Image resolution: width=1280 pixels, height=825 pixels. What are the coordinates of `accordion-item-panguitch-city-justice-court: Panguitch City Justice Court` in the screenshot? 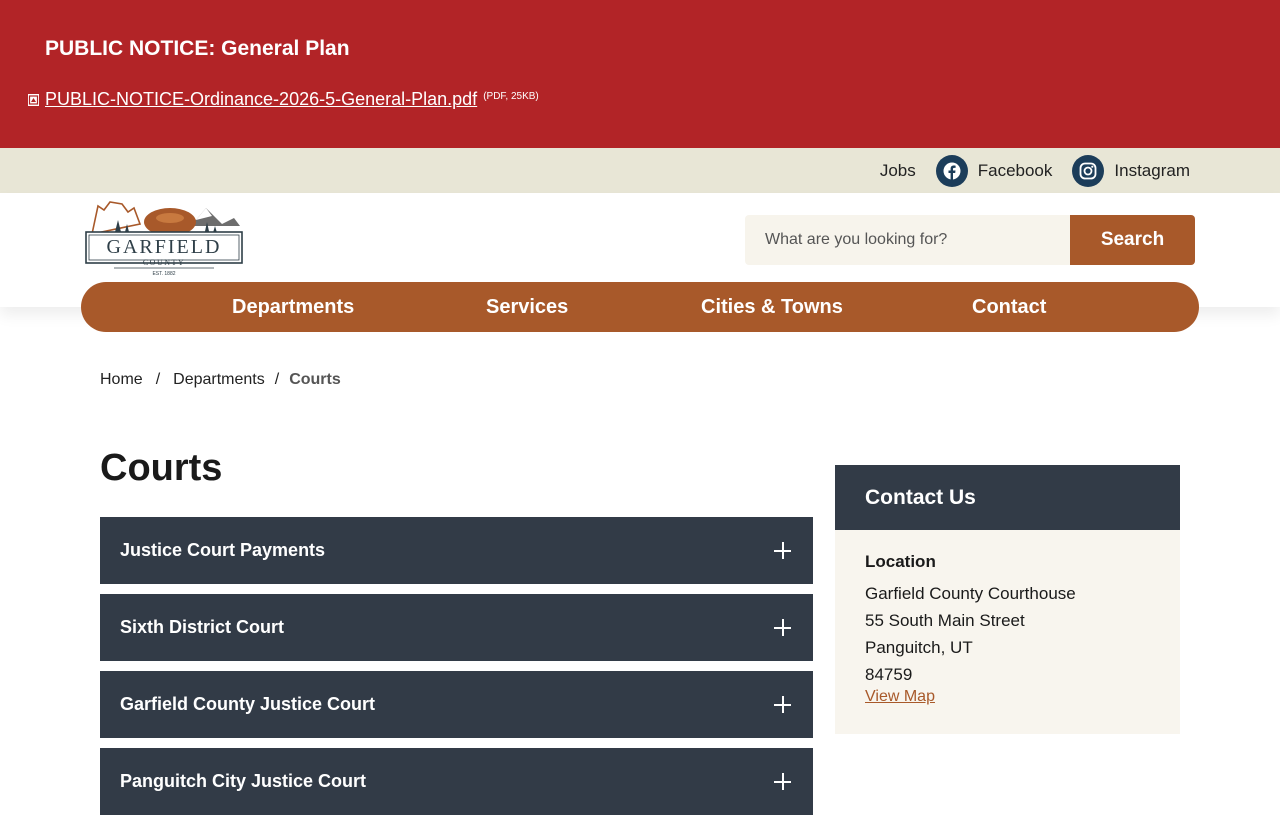 It's located at (456, 781).